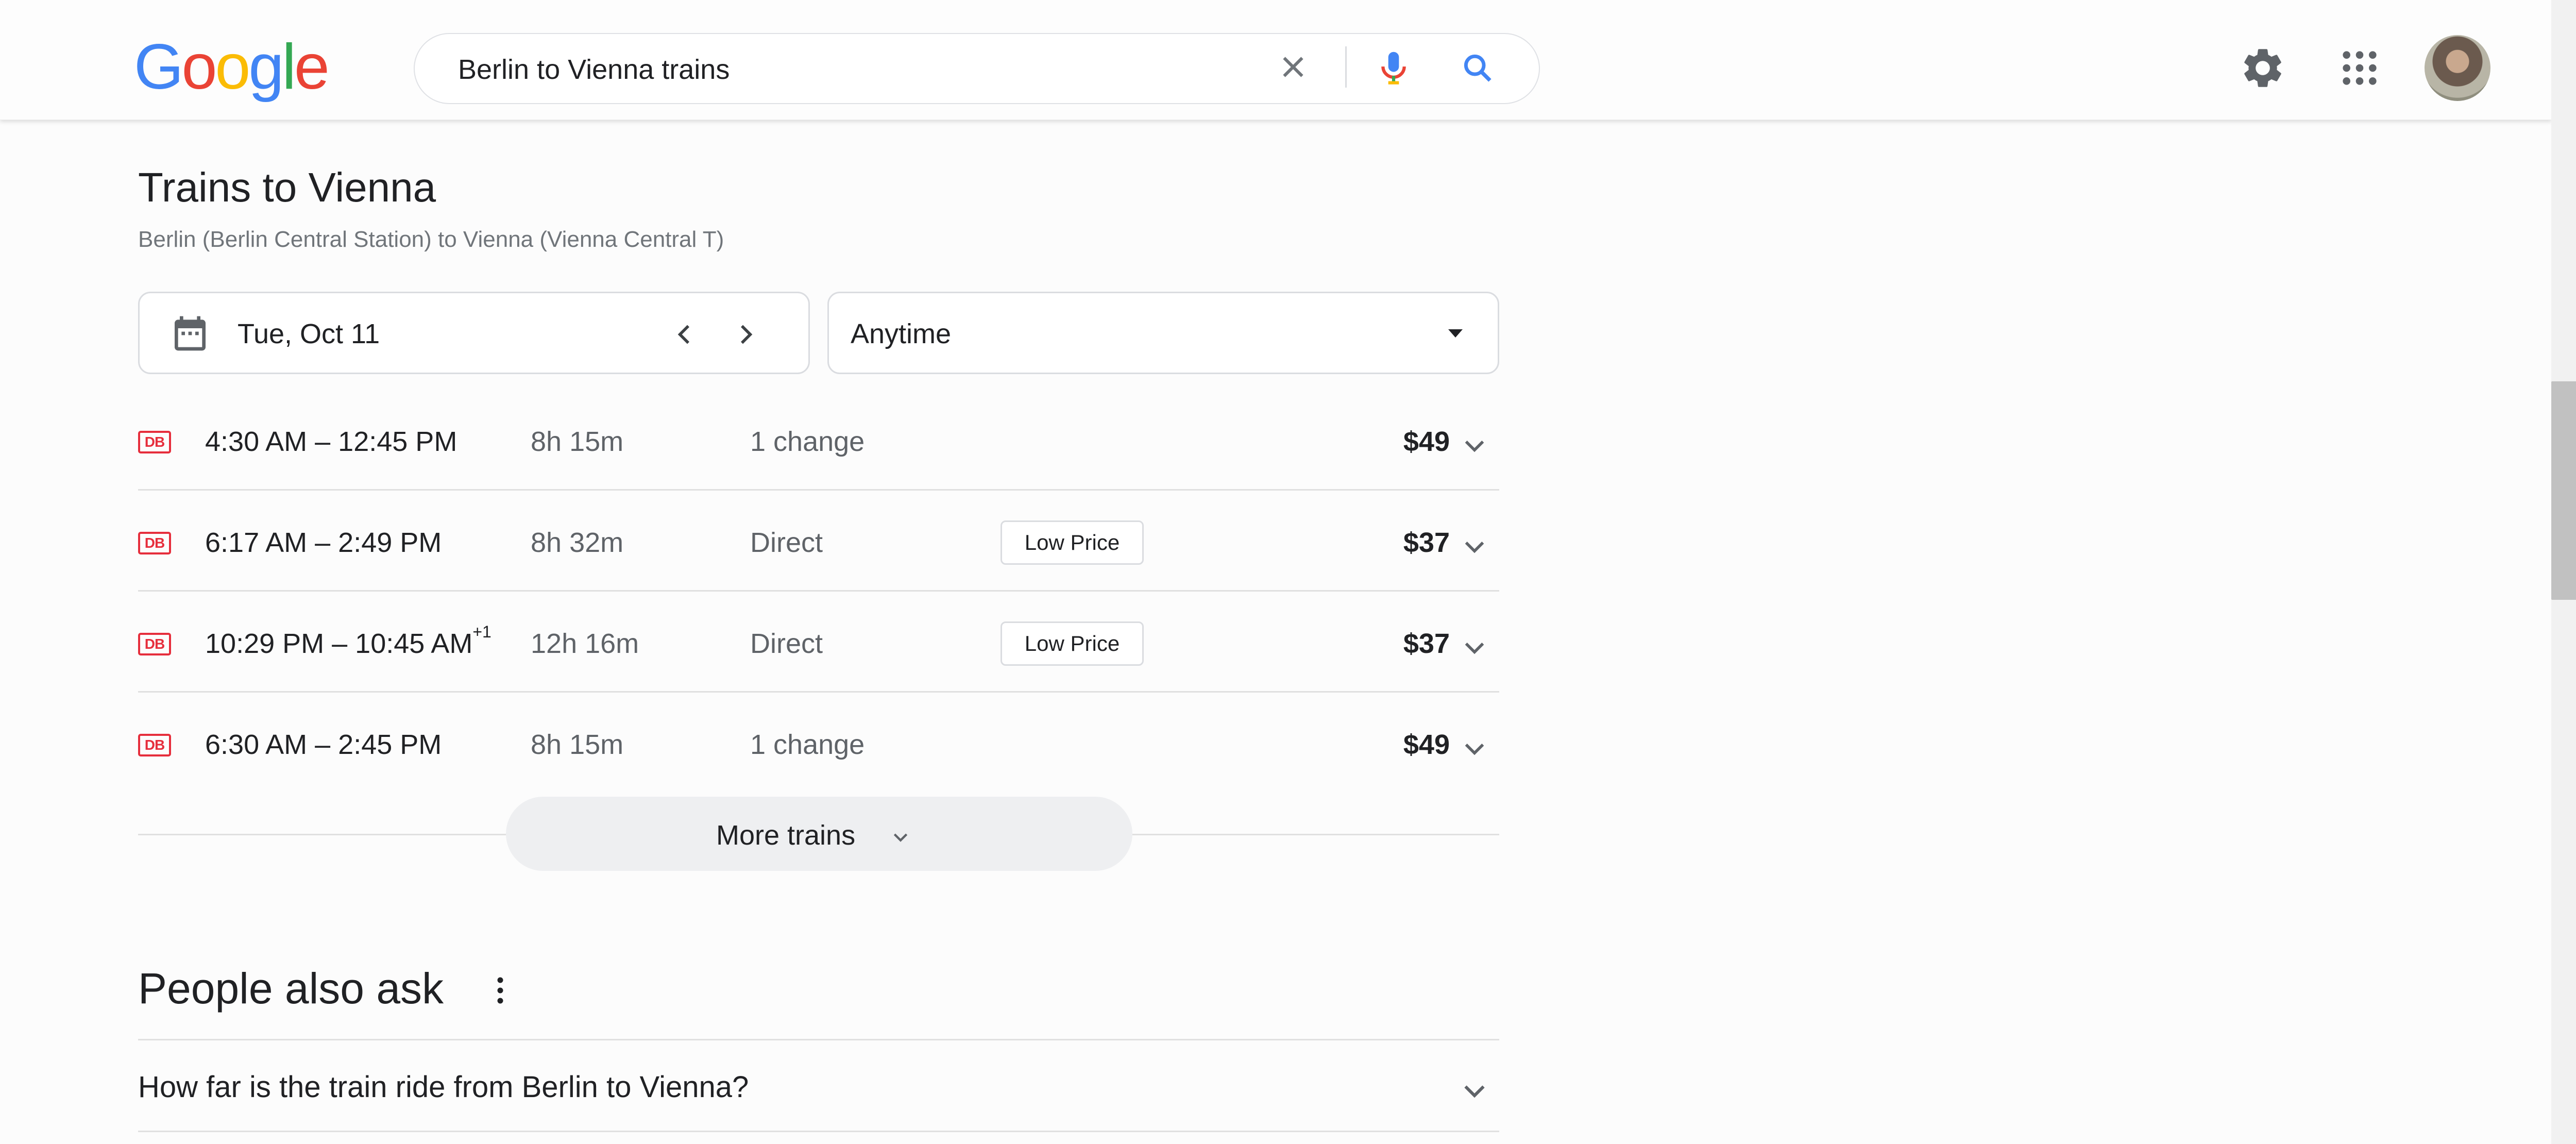 This screenshot has height=1144, width=2576. Describe the element at coordinates (2359, 68) in the screenshot. I see `apps-icon` at that location.